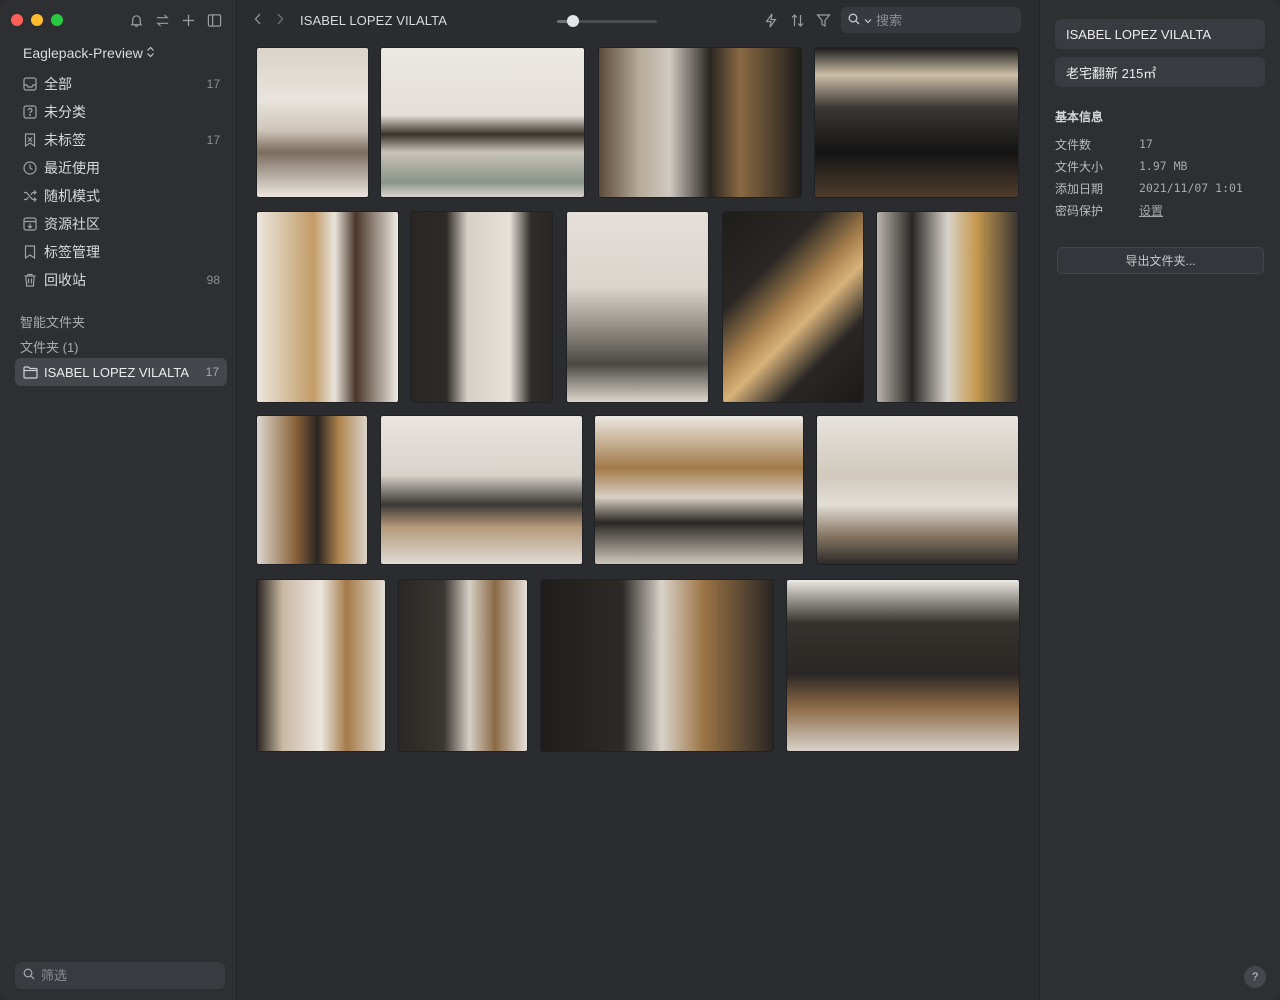 Image resolution: width=1280 pixels, height=1000 pixels. What do you see at coordinates (1079, 166) in the screenshot?
I see `info-key: 文件大小` at bounding box center [1079, 166].